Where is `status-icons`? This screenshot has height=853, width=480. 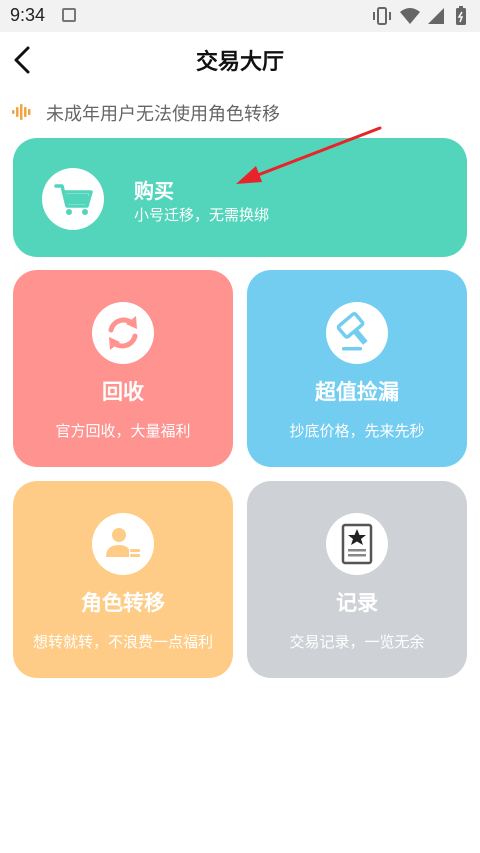 status-icons is located at coordinates (419, 15).